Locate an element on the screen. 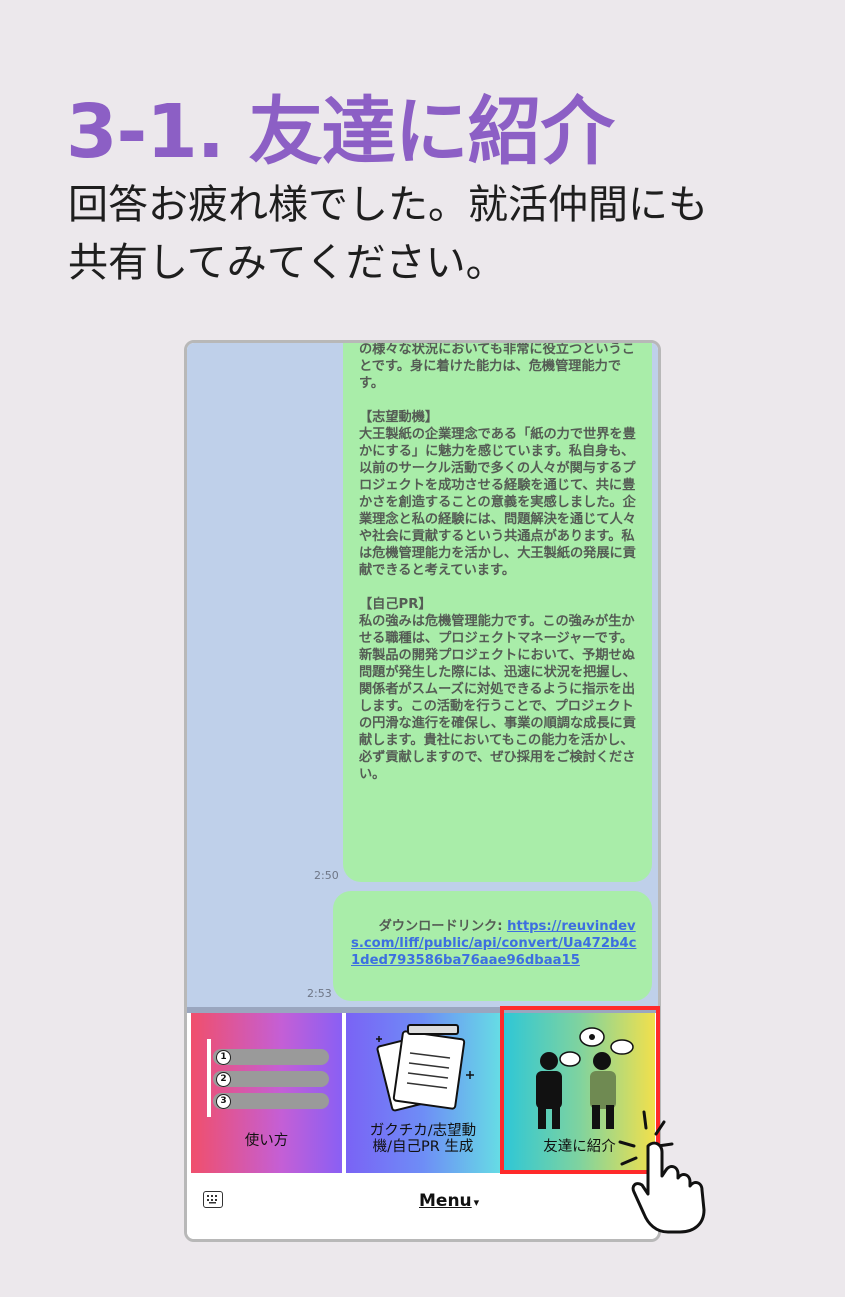  message-time: 2:50 is located at coordinates (326, 875).